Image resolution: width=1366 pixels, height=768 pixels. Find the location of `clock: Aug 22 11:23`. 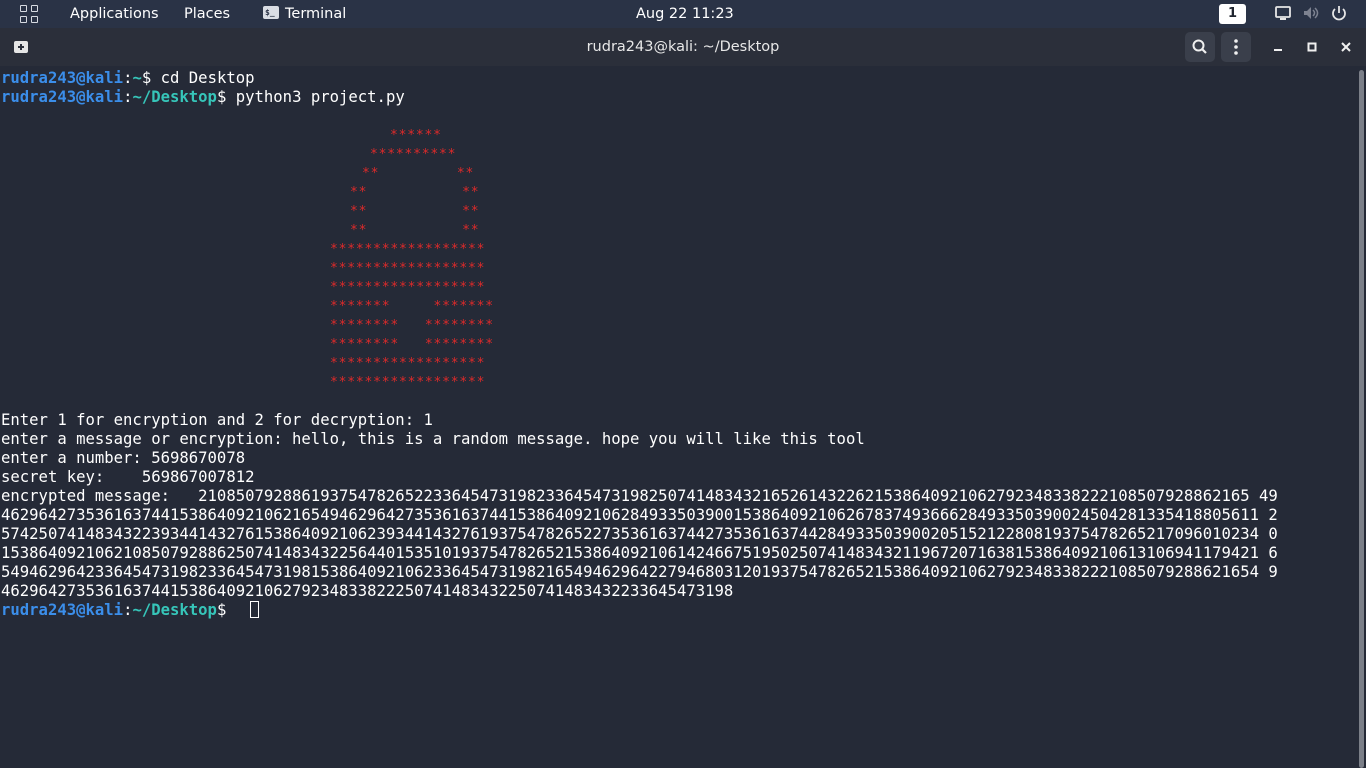

clock: Aug 22 11:23 is located at coordinates (685, 14).